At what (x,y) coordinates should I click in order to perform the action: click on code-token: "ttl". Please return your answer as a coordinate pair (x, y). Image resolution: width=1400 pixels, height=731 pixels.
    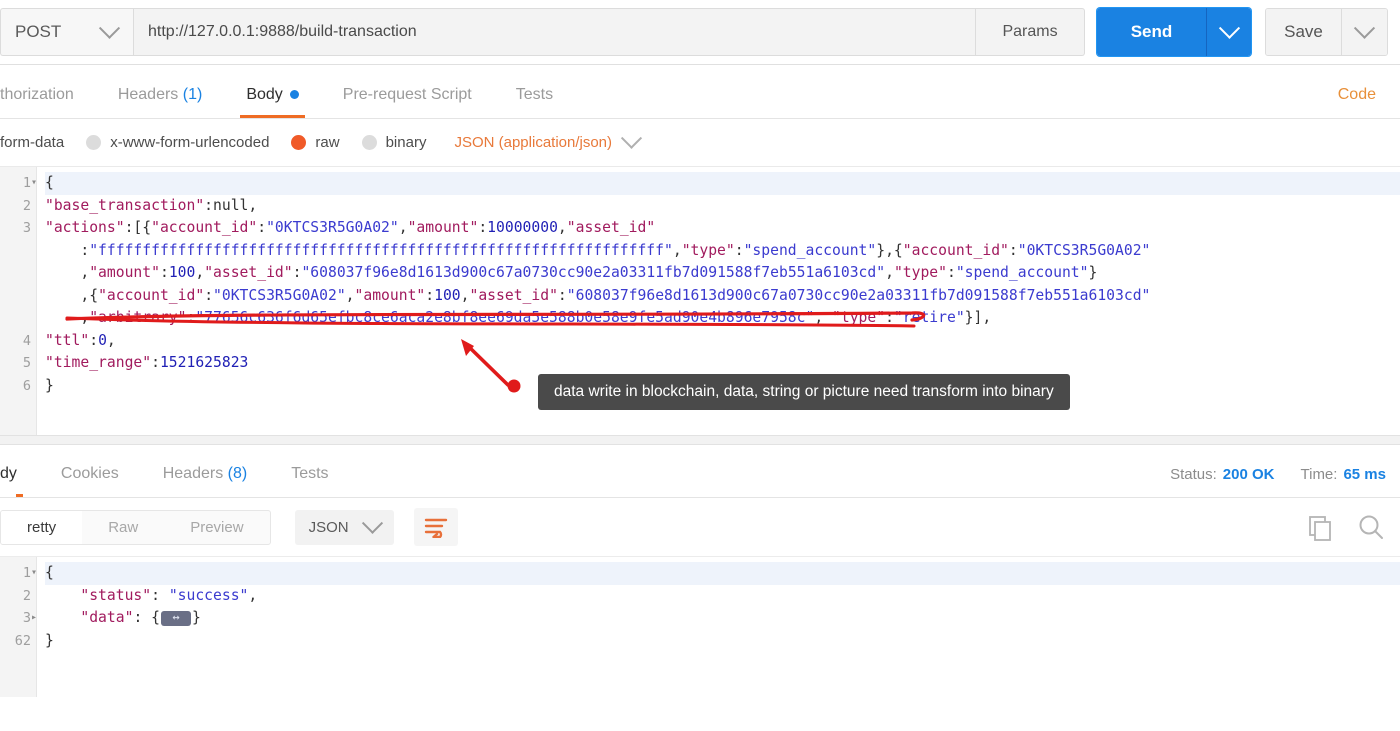
    Looking at the image, I should click on (67, 340).